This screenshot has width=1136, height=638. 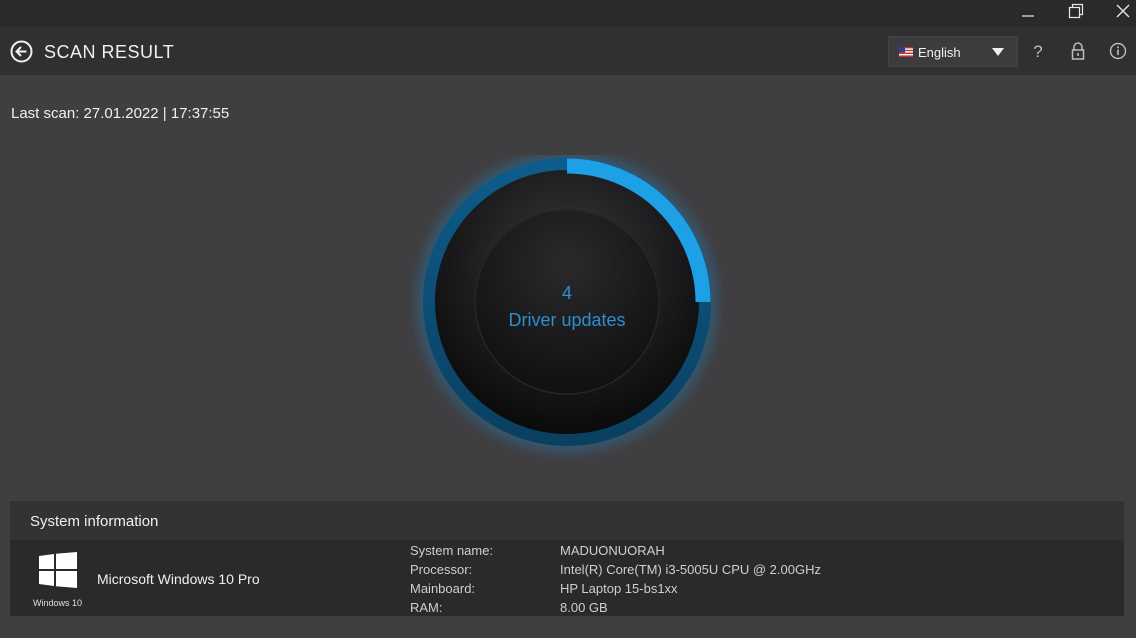 What do you see at coordinates (94, 521) in the screenshot?
I see `system-information-title: System information` at bounding box center [94, 521].